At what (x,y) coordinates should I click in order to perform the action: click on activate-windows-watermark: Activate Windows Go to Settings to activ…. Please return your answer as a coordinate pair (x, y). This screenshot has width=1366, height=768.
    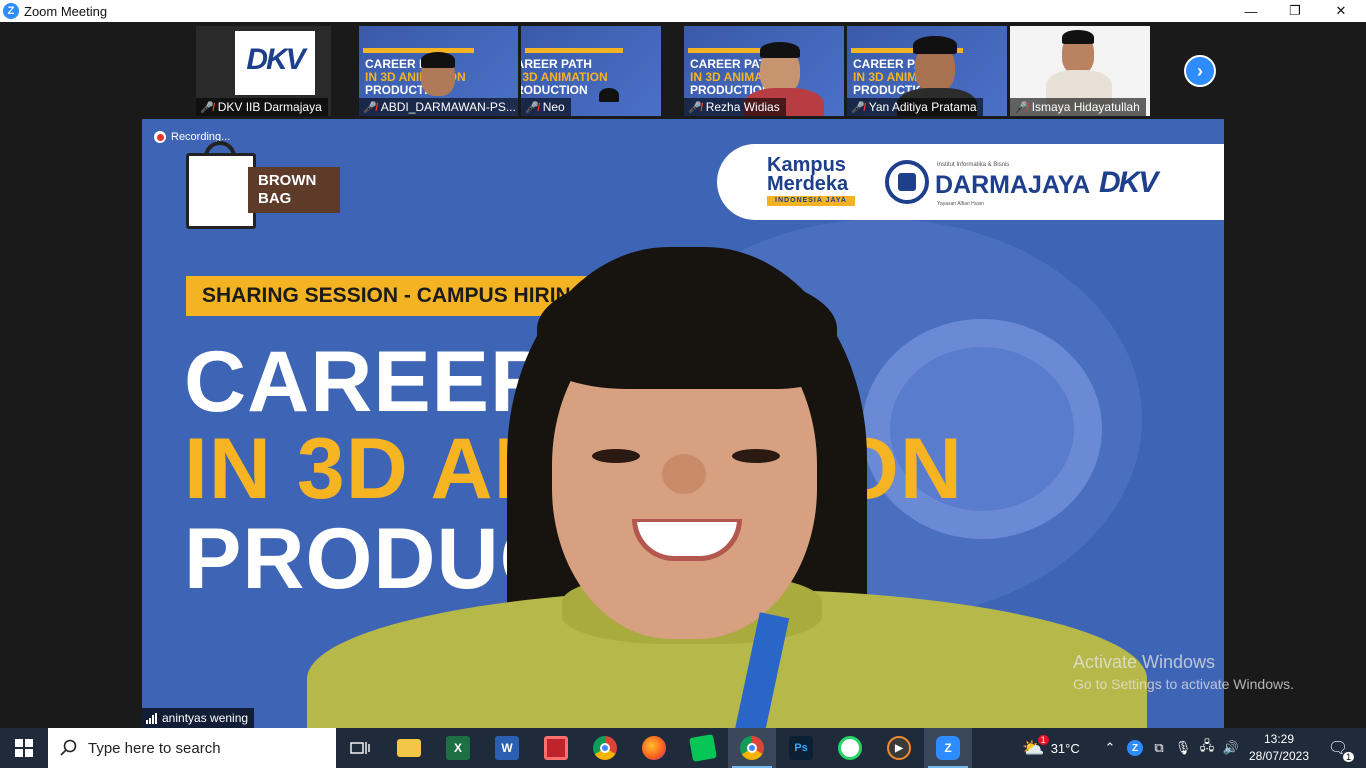
    Looking at the image, I should click on (1183, 672).